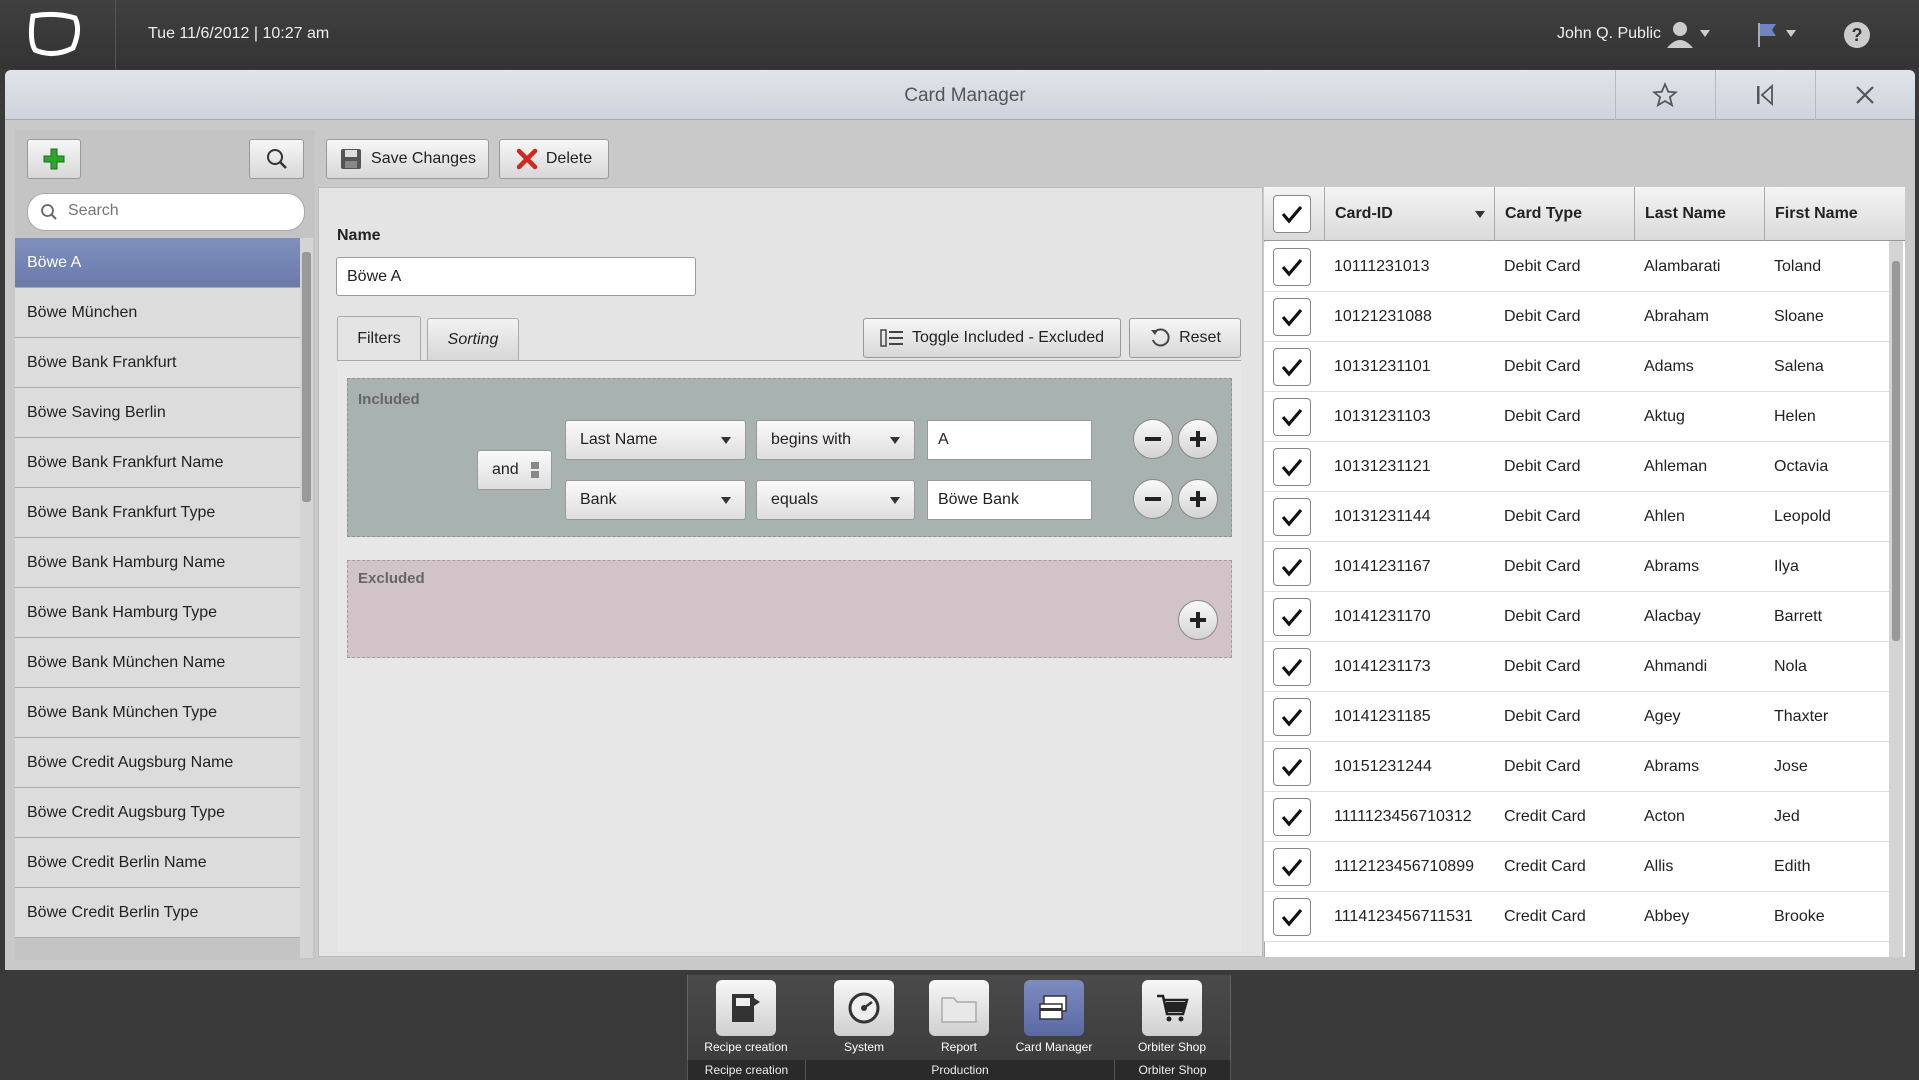 Image resolution: width=1919 pixels, height=1080 pixels. I want to click on list-item: Böwe Bank München Type, so click(157, 713).